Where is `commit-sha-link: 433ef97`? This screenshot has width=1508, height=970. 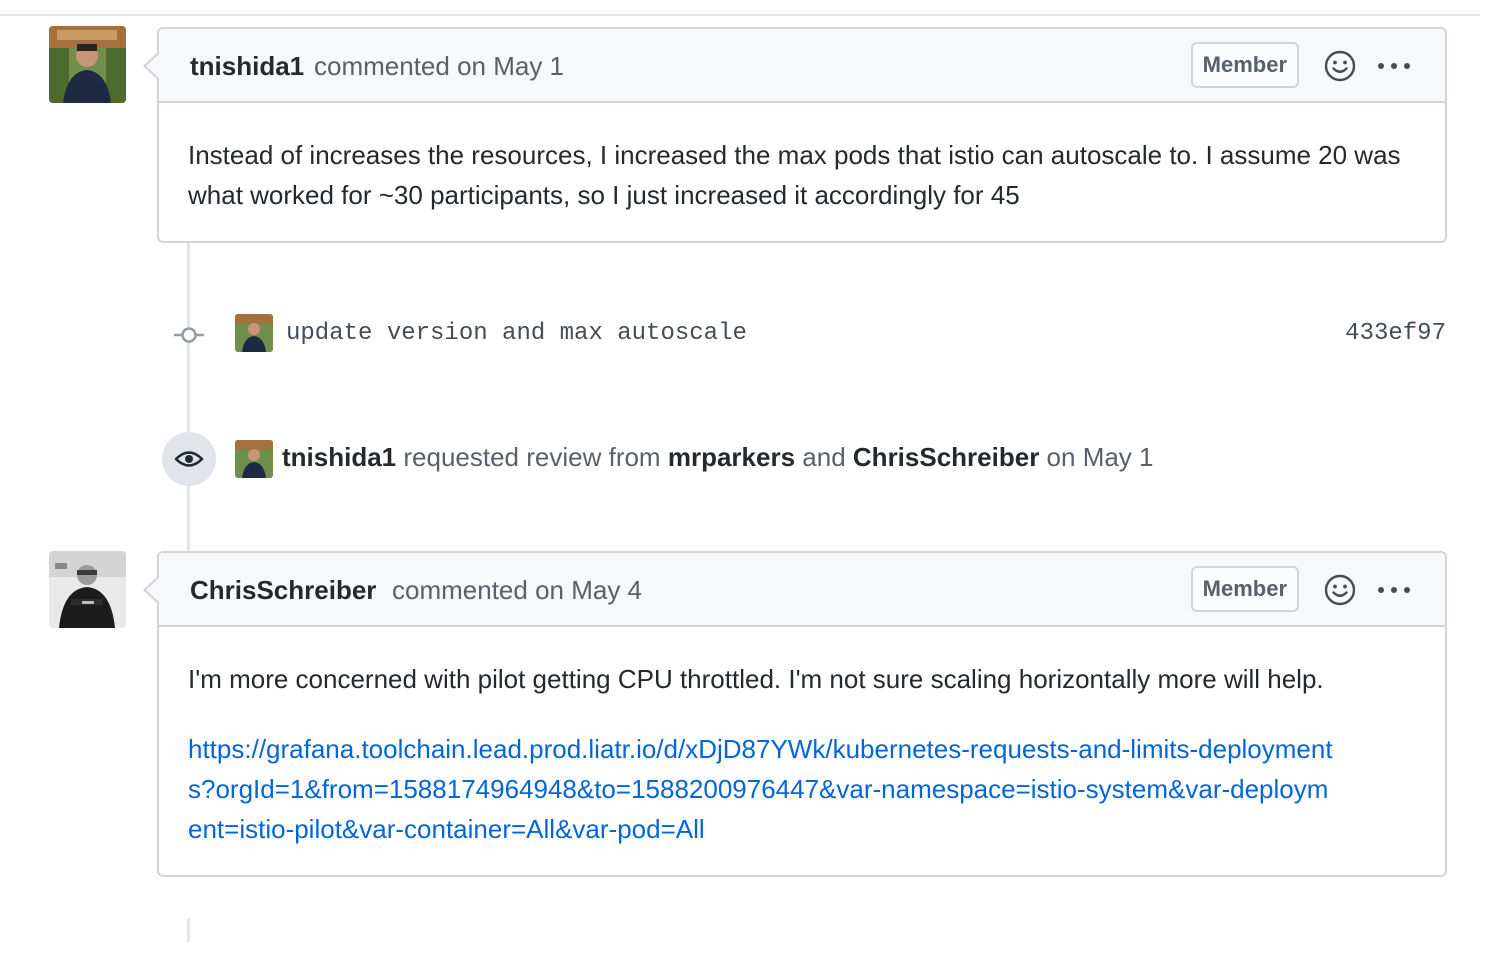
commit-sha-link: 433ef97 is located at coordinates (1395, 333).